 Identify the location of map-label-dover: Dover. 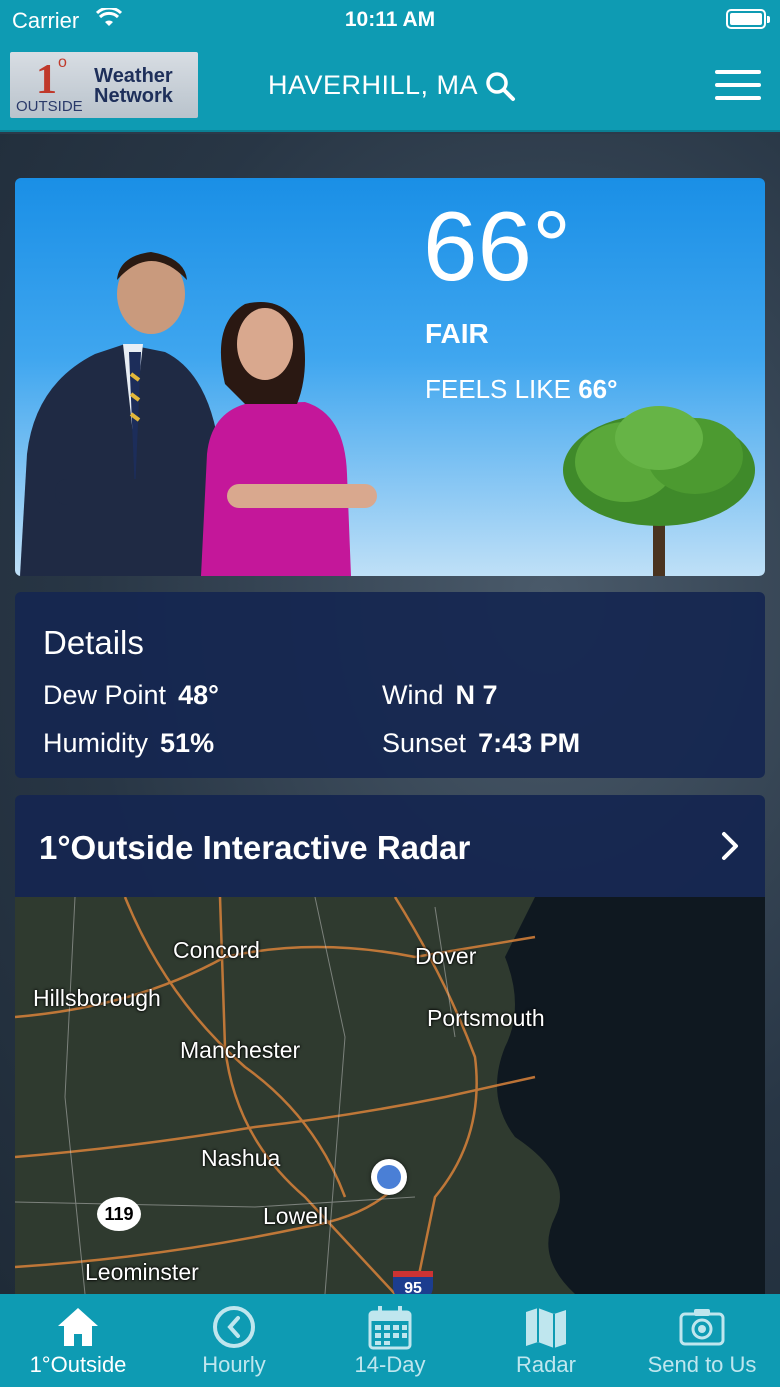
(446, 956).